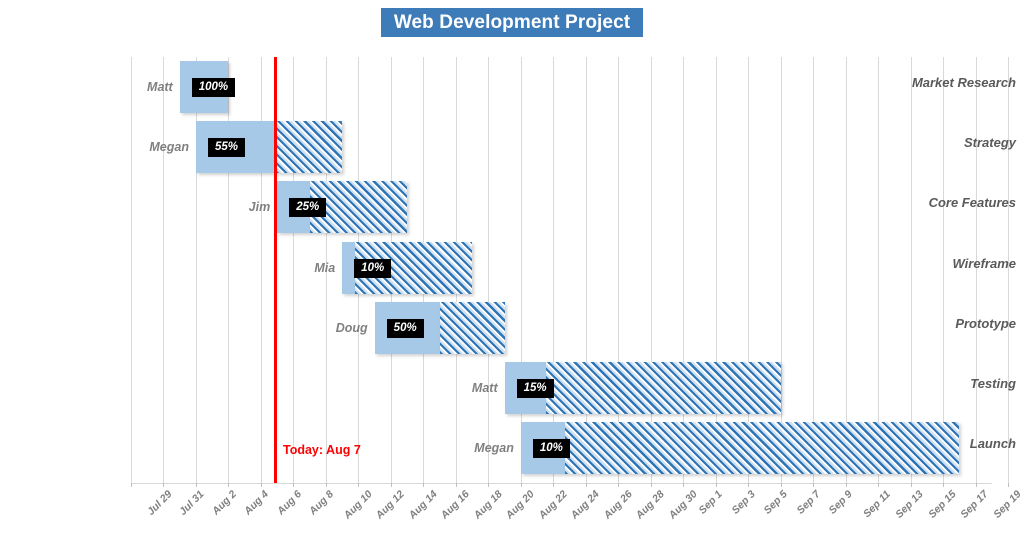 This screenshot has height=540, width=1024. What do you see at coordinates (192, 503) in the screenshot?
I see `x-axis-tick-label: Jul 31` at bounding box center [192, 503].